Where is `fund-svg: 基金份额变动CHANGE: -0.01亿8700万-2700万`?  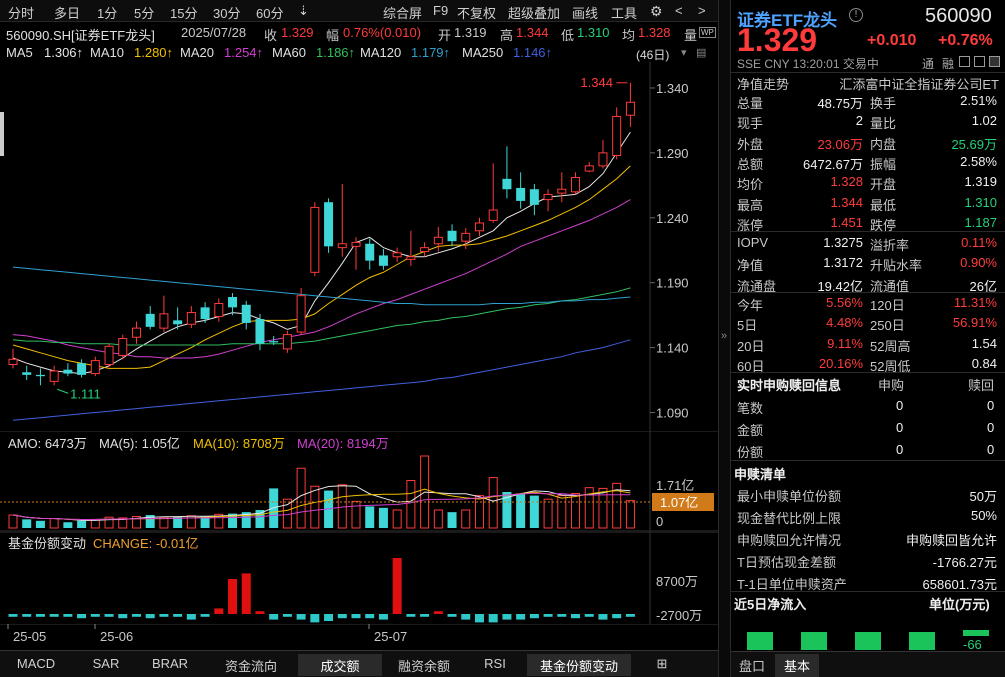
fund-svg: 基金份额变动CHANGE: -0.01亿8700万-2700万 is located at coordinates (359, 578).